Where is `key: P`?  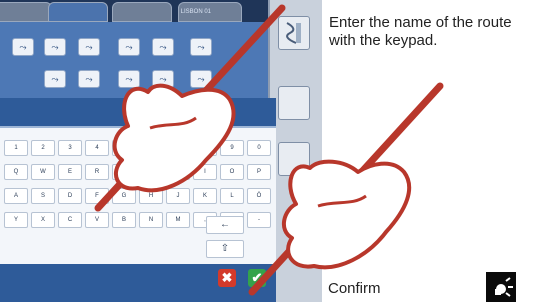
key: P is located at coordinates (259, 172).